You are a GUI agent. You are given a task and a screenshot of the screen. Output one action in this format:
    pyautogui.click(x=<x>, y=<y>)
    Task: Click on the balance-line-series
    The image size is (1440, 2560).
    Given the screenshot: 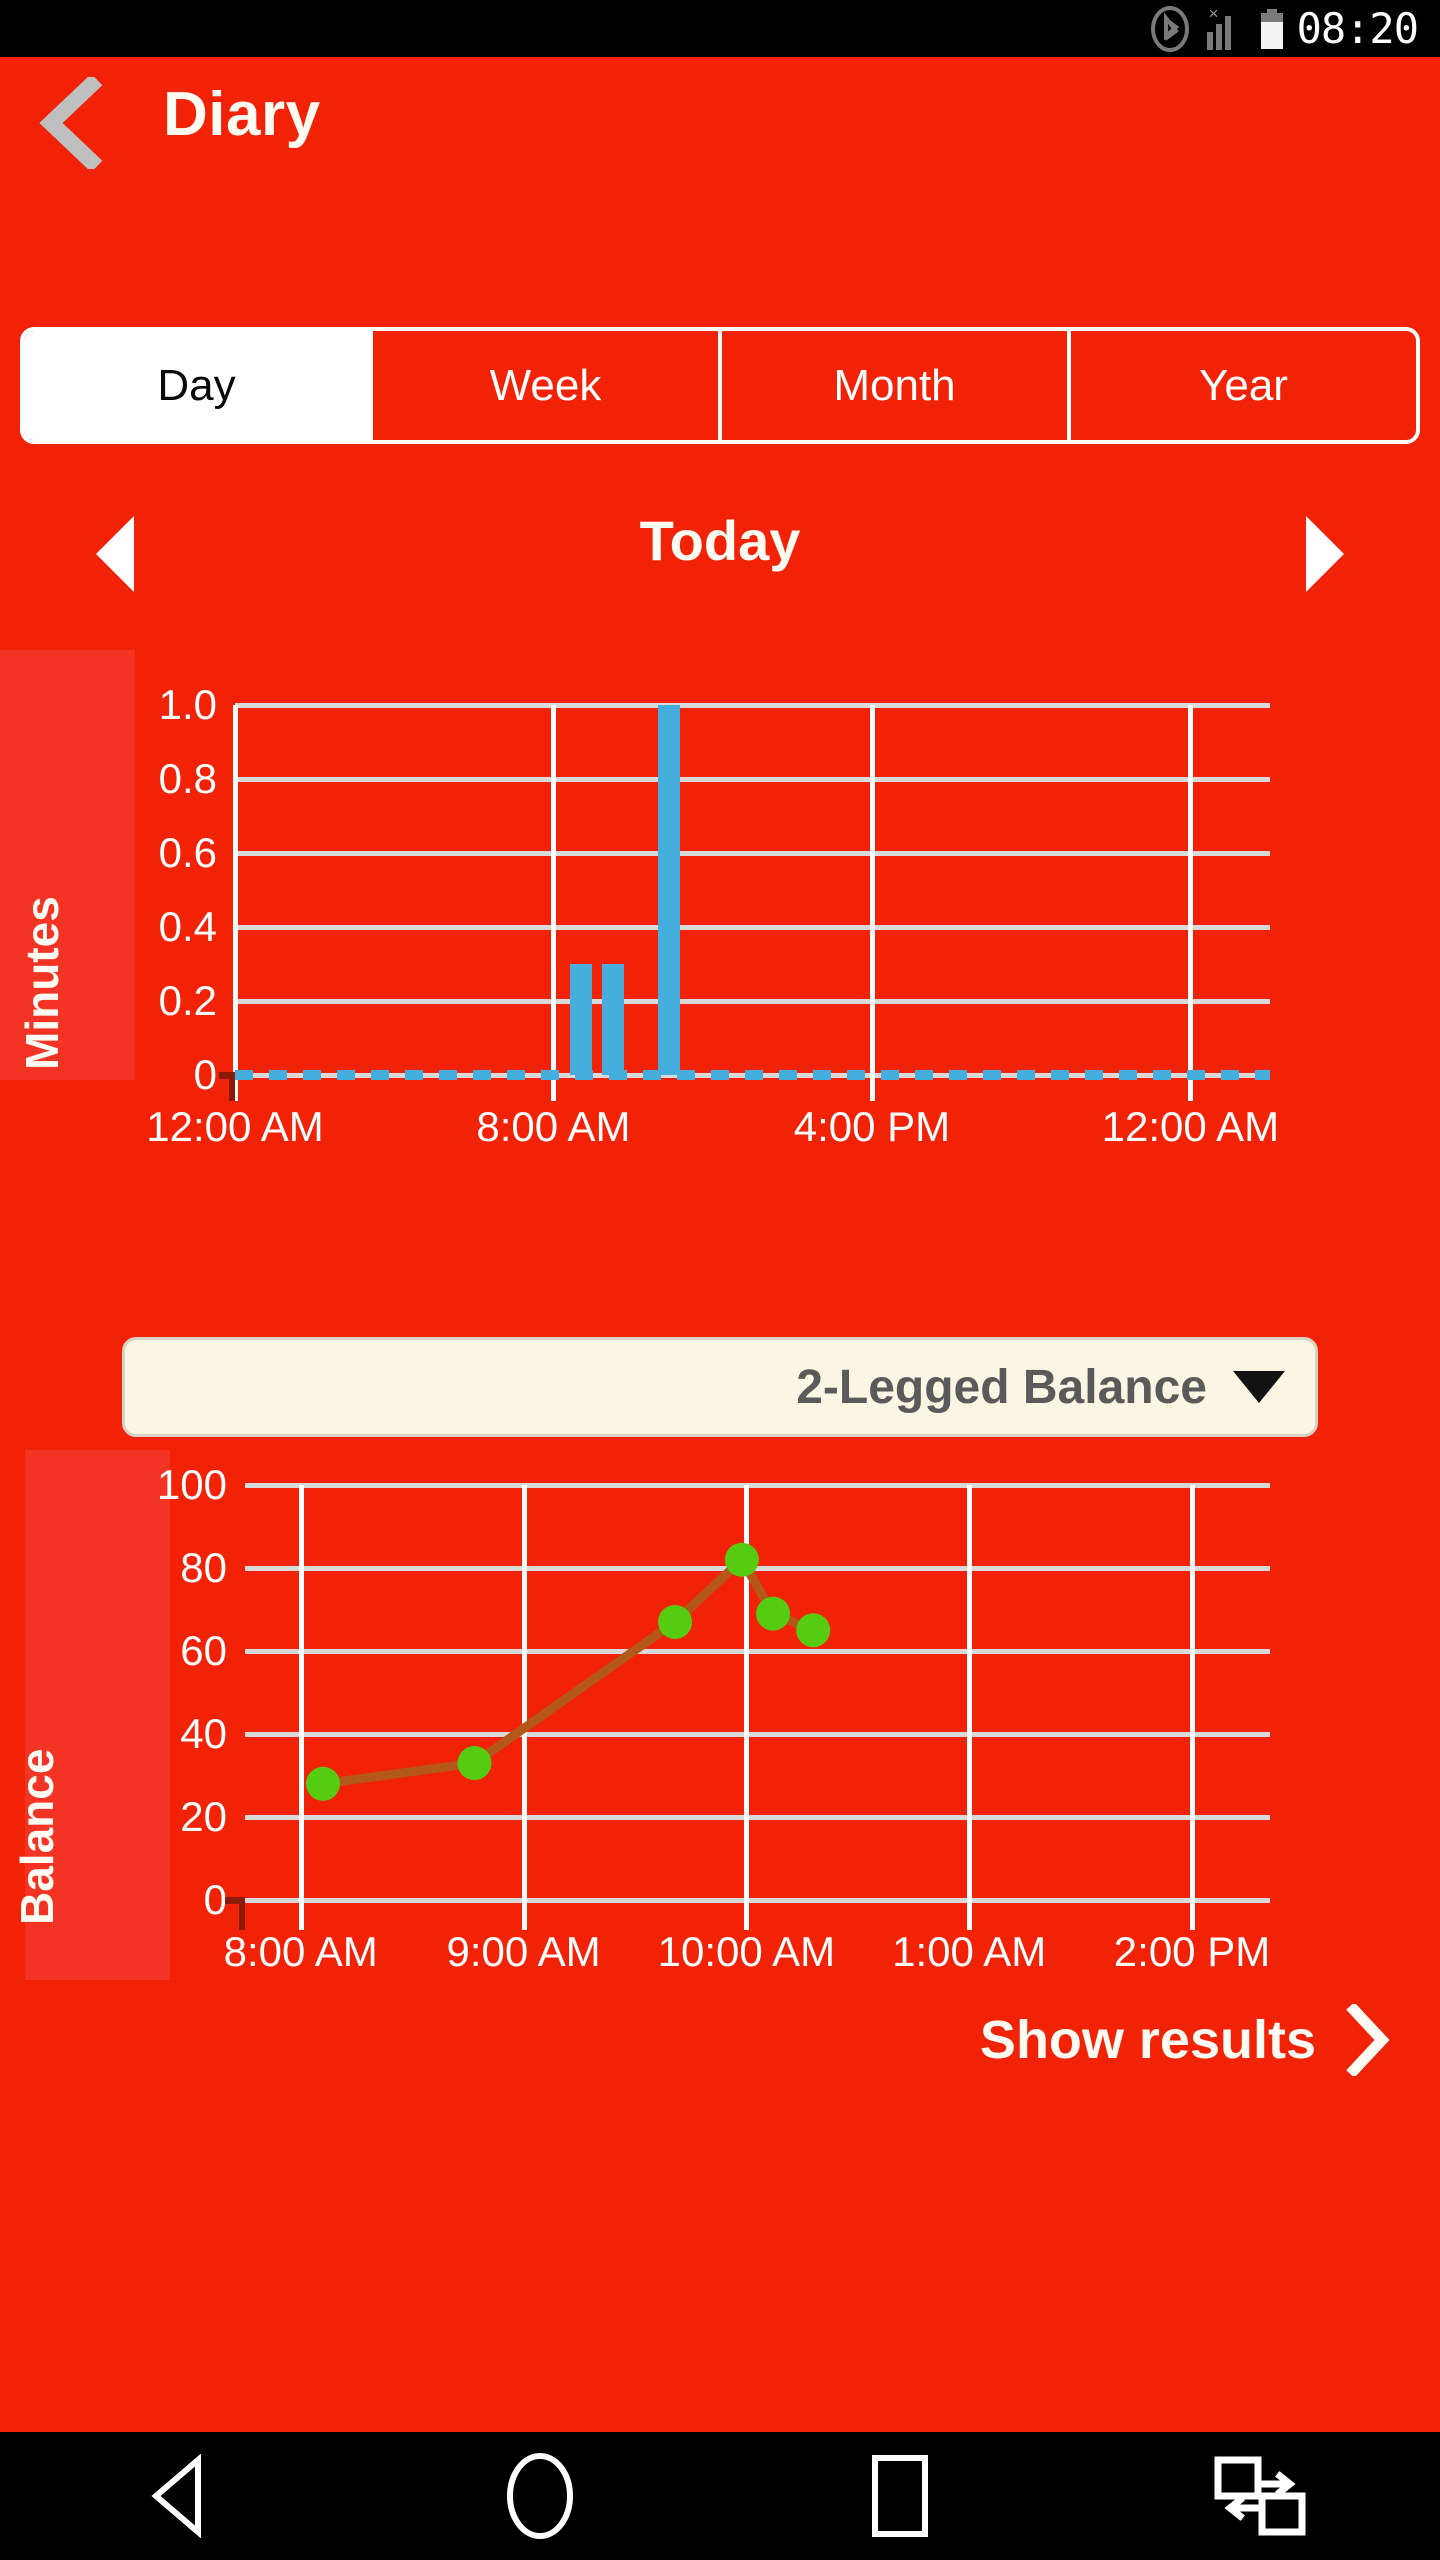 What is the action you would take?
    pyautogui.click(x=568, y=1671)
    